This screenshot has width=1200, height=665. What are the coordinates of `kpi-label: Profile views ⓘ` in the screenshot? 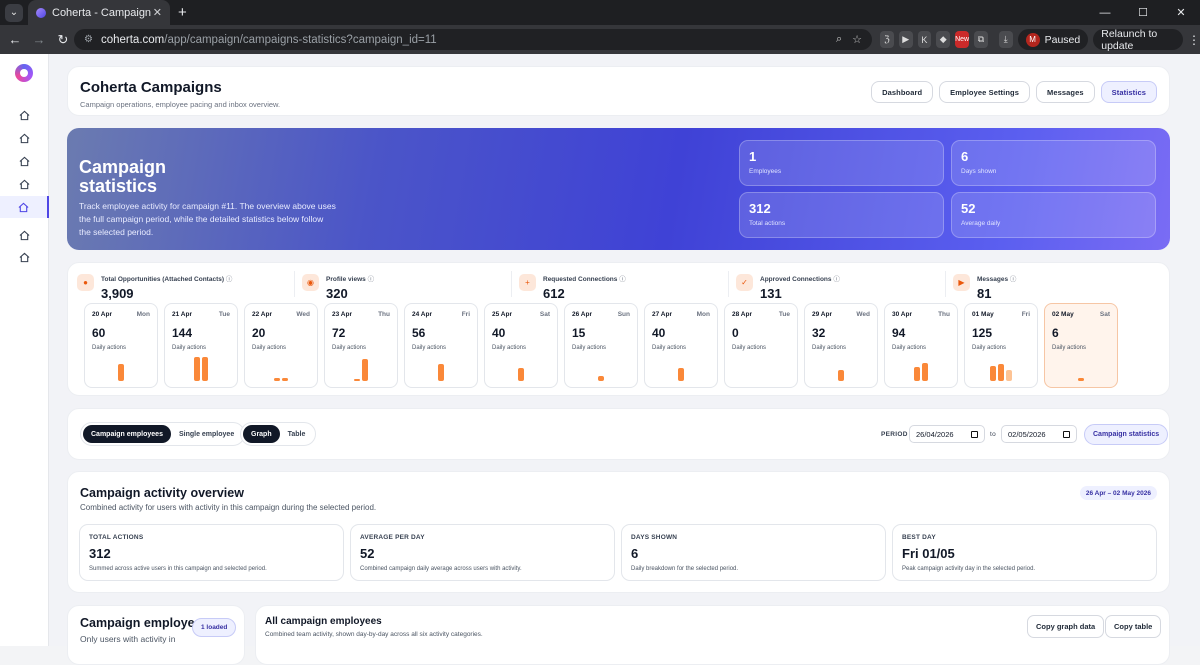 It's located at (350, 278).